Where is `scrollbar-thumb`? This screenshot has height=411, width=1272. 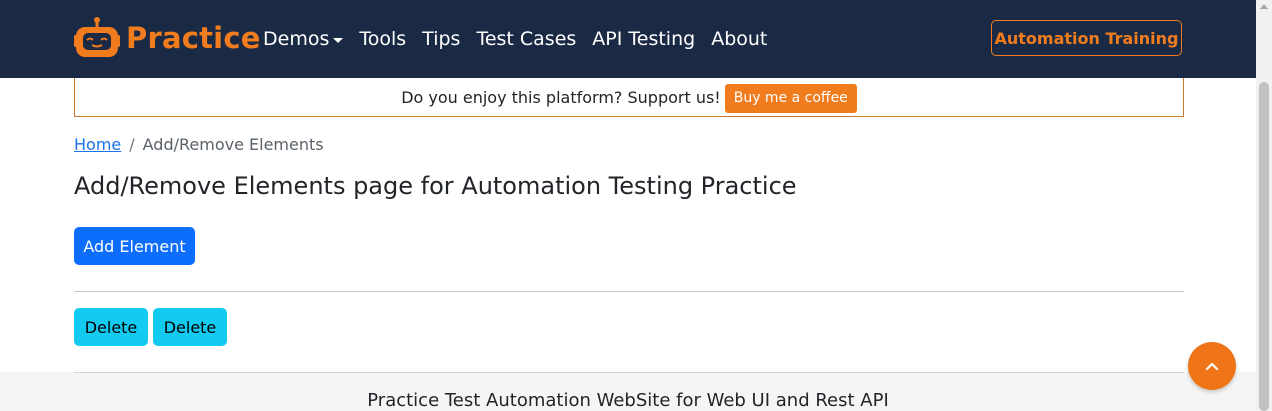 scrollbar-thumb is located at coordinates (1264, 246).